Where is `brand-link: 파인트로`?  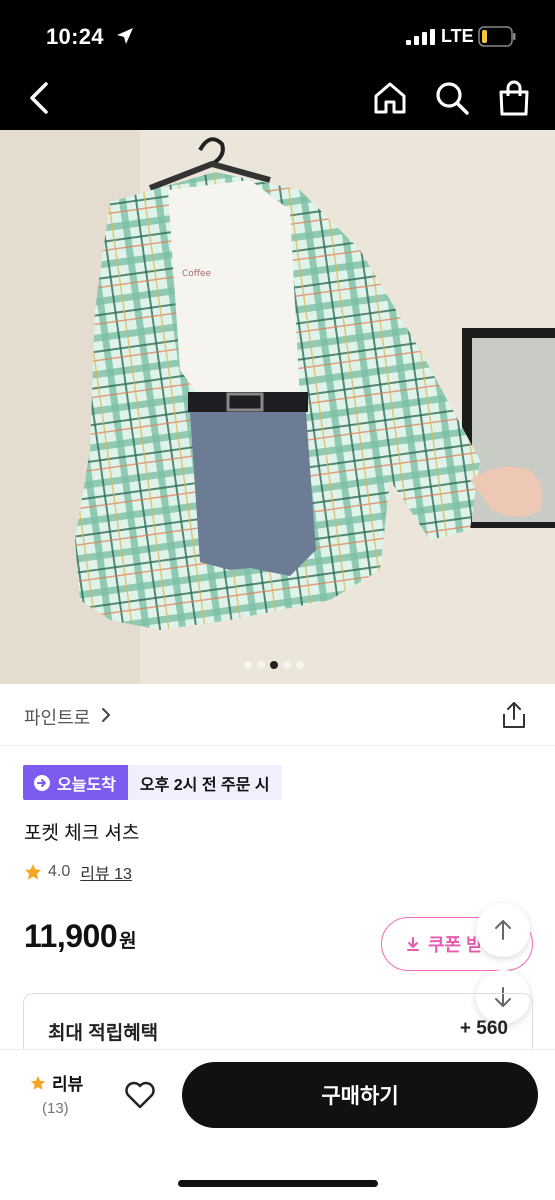
brand-link: 파인트로 is located at coordinates (57, 717).